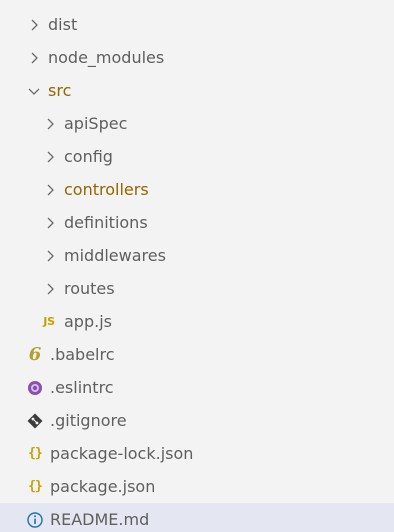 The width and height of the screenshot is (394, 532). I want to click on tree-item-label: dist, so click(63, 24).